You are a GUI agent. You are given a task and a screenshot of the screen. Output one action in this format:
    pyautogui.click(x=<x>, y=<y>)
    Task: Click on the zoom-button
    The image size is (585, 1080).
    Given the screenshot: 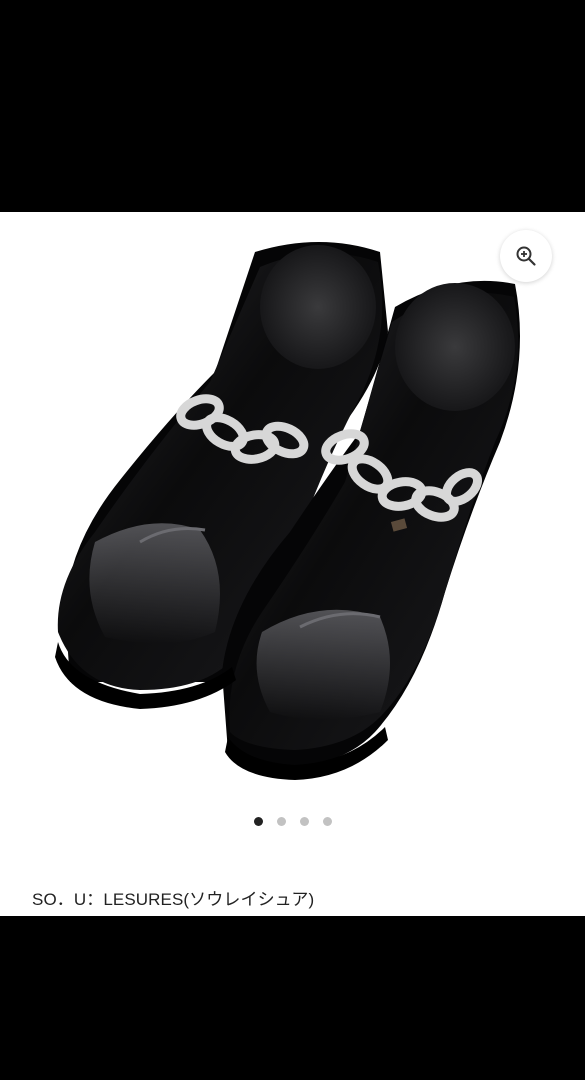 What is the action you would take?
    pyautogui.click(x=526, y=256)
    